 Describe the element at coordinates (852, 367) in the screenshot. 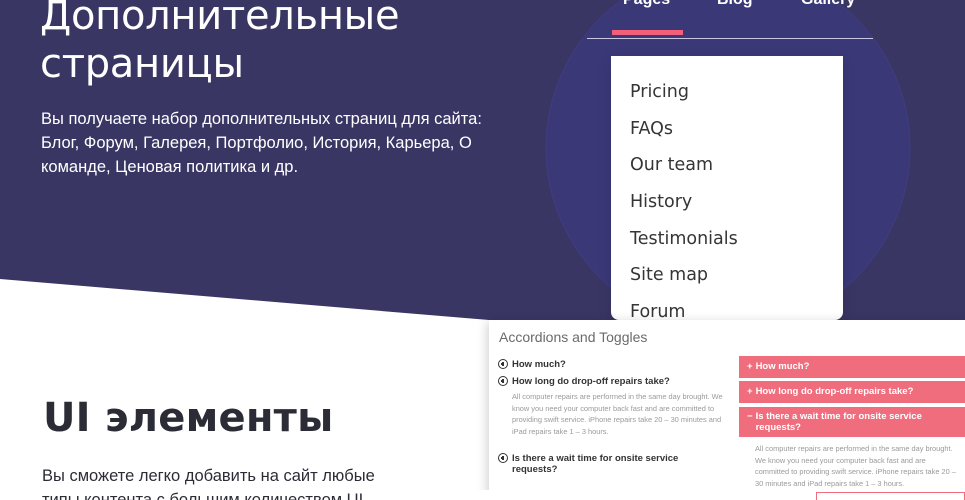

I see `toggle-item: + How much?` at that location.